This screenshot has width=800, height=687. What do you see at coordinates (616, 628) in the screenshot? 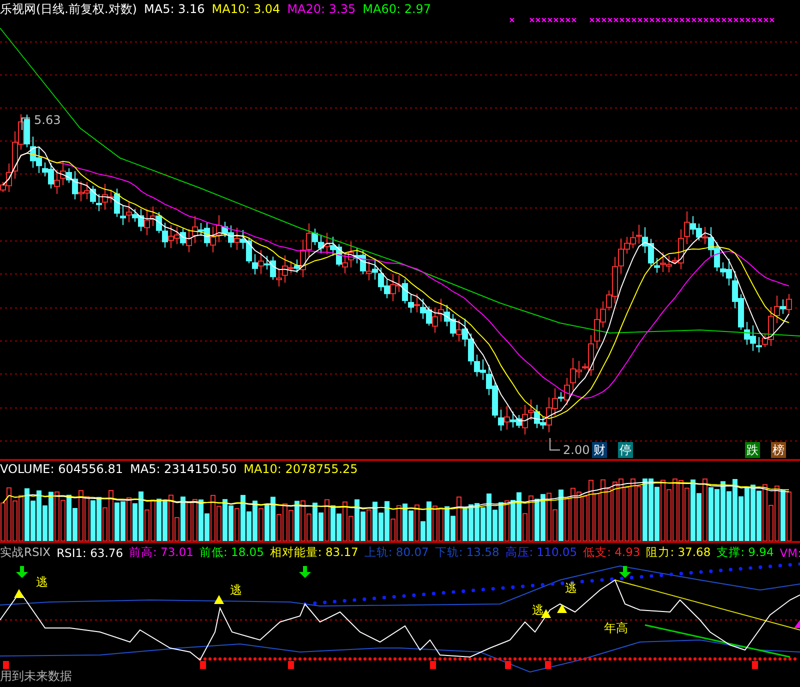
I see `year-high-label: 年高` at bounding box center [616, 628].